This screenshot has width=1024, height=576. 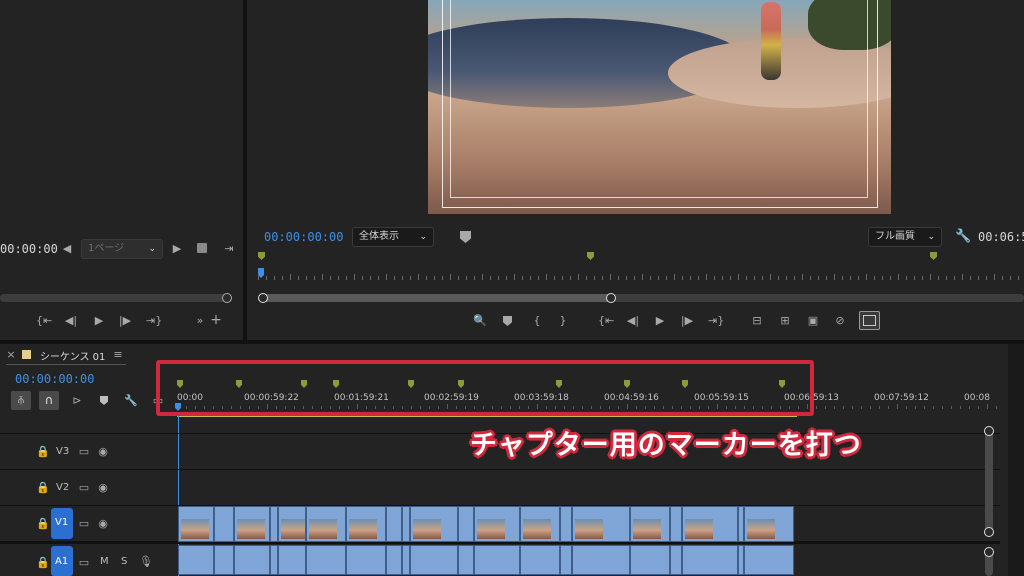 What do you see at coordinates (49, 400) in the screenshot?
I see `snap-button: ∩` at bounding box center [49, 400].